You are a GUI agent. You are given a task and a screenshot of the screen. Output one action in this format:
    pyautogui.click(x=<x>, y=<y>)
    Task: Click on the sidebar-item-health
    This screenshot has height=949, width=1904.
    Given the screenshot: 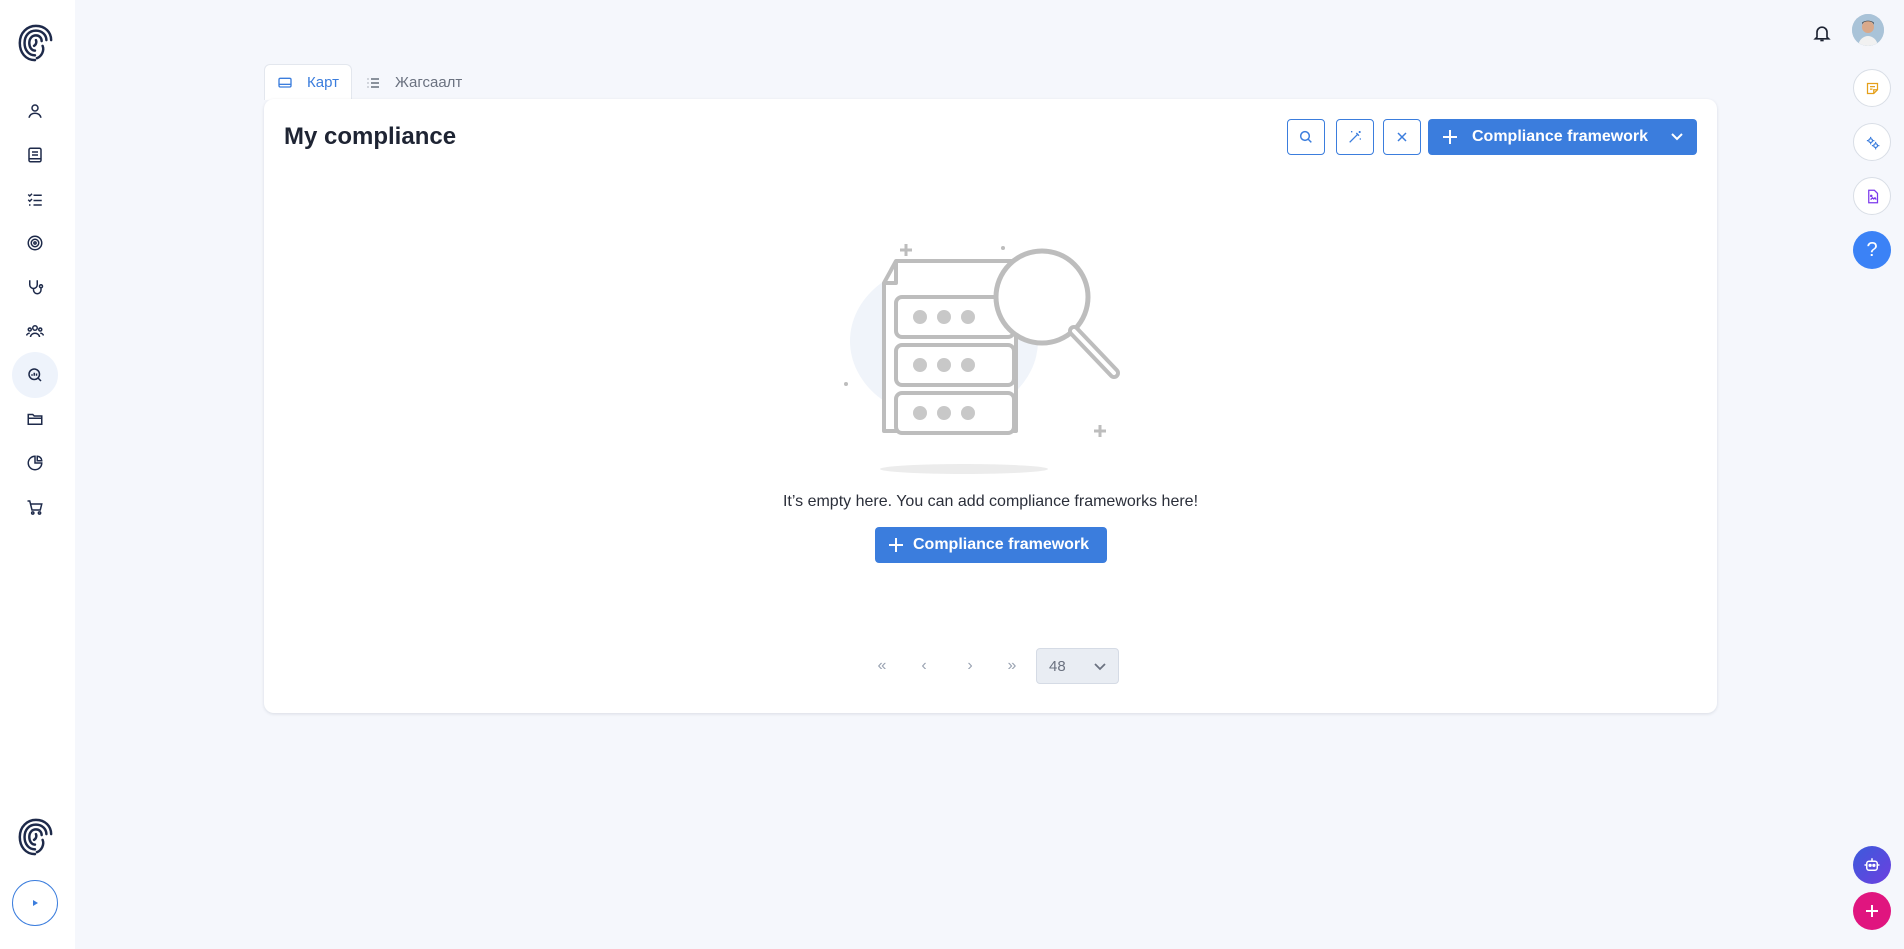 What is the action you would take?
    pyautogui.click(x=35, y=287)
    